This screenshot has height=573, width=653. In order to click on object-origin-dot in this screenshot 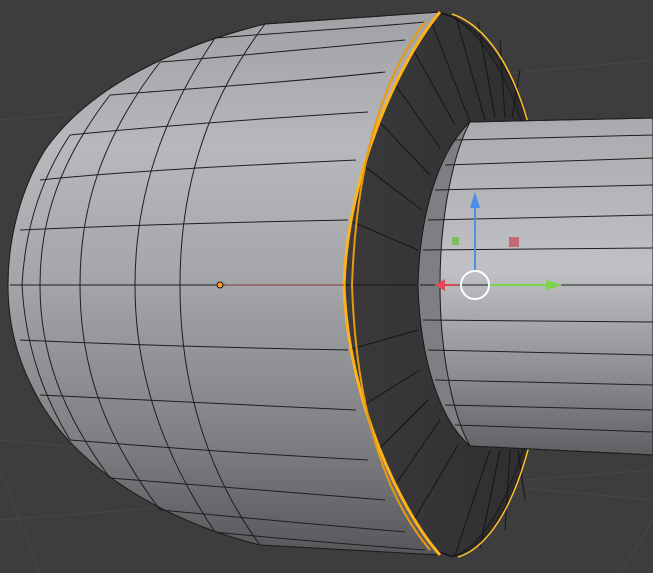, I will do `click(220, 285)`.